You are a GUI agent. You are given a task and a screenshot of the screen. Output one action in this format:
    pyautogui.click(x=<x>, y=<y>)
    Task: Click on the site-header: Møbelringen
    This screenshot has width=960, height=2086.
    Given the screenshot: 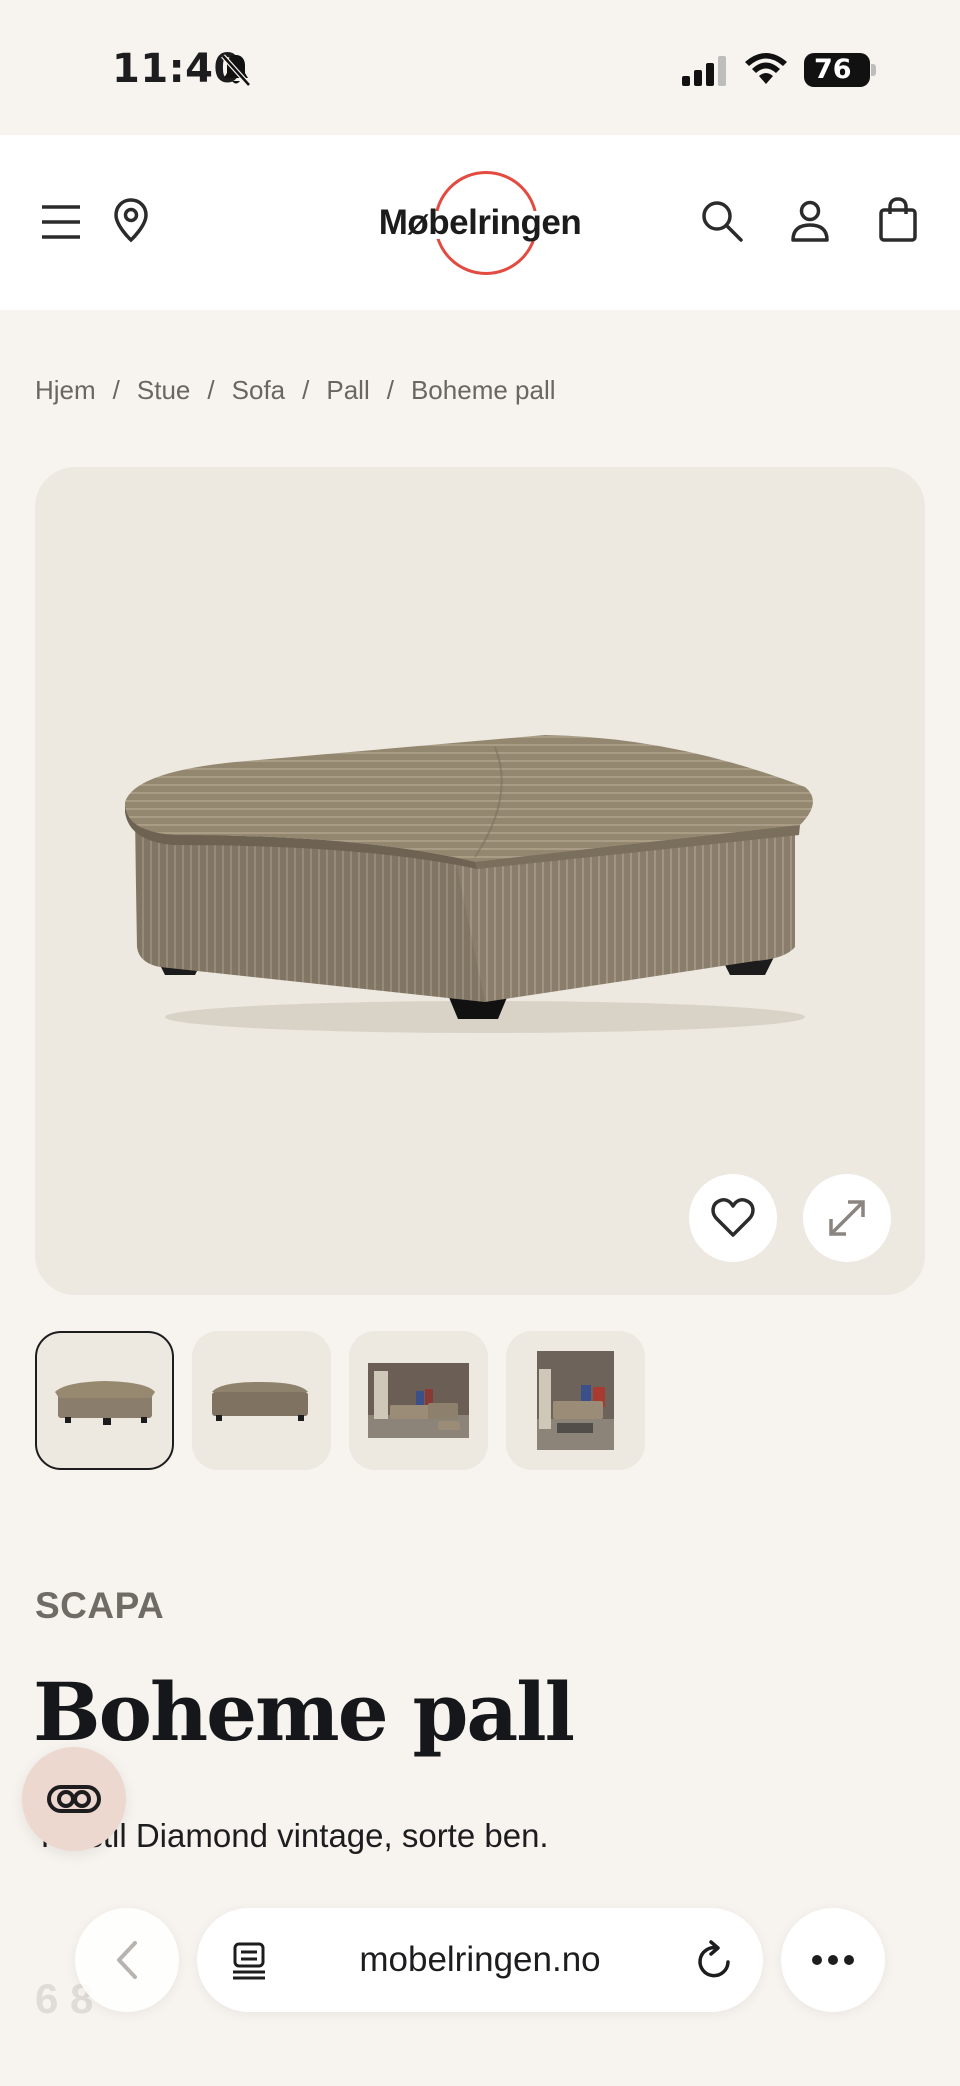 What is the action you would take?
    pyautogui.click(x=480, y=222)
    